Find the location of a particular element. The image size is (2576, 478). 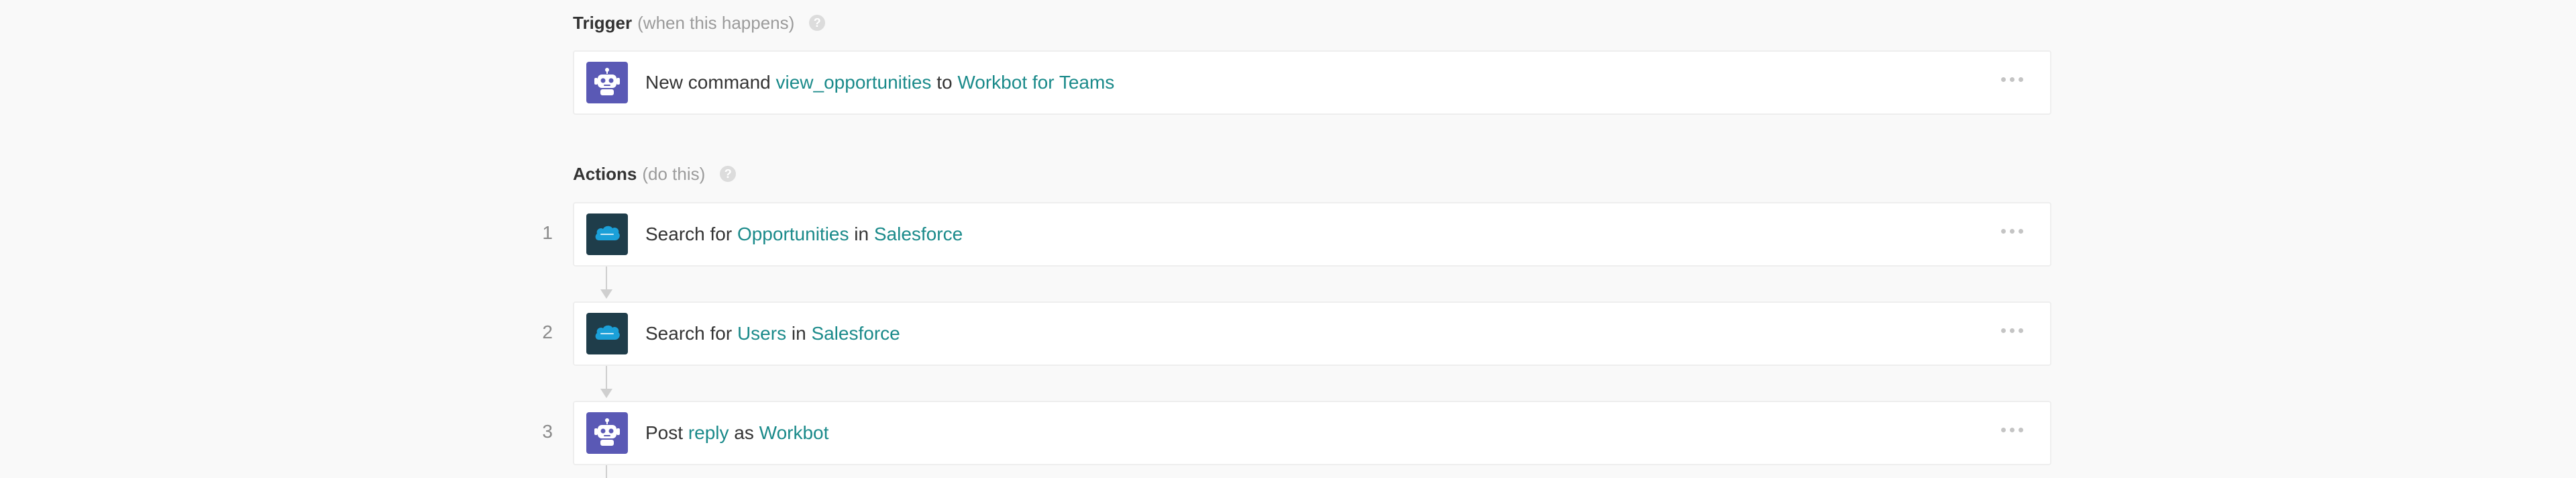

action-description: Post reply as Workbot is located at coordinates (736, 433).